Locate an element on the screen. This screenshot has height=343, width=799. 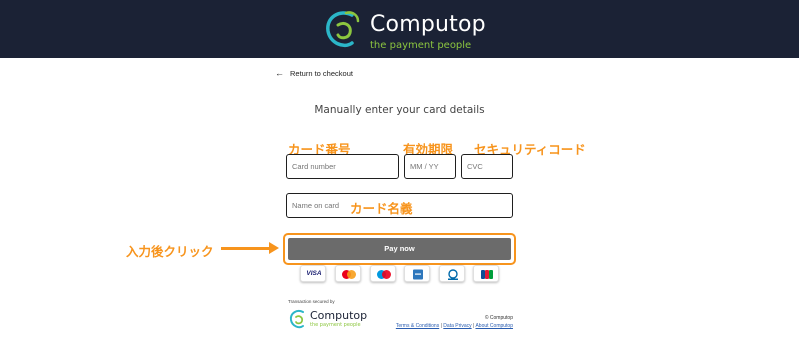
annotation-name: カード名義 is located at coordinates (381, 208).